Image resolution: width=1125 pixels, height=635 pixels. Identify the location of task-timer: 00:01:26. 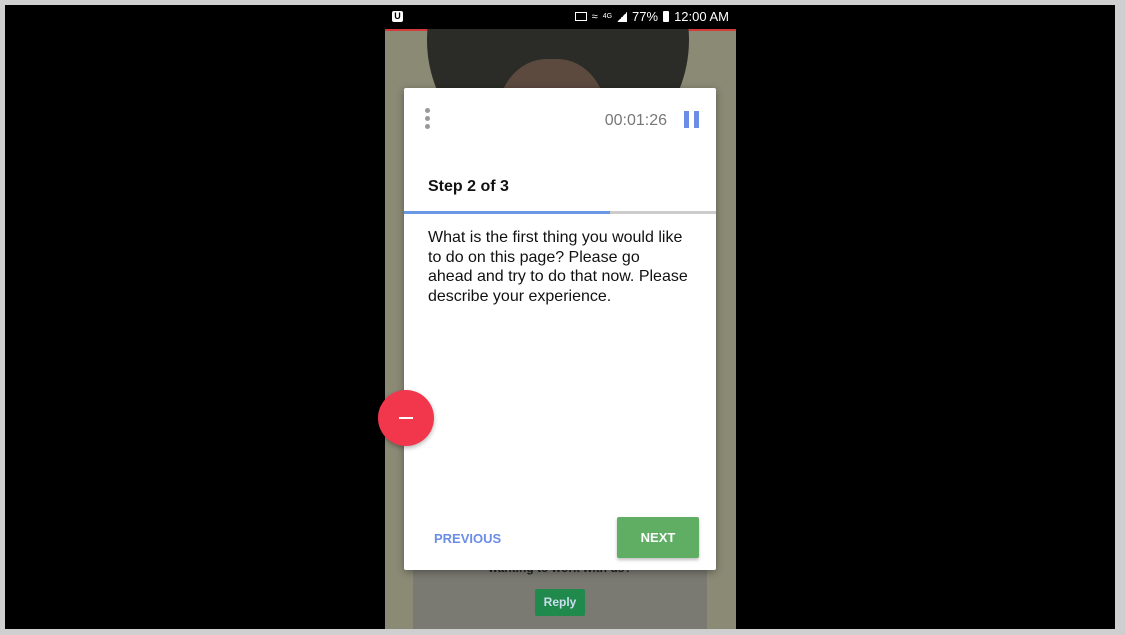
(635, 120).